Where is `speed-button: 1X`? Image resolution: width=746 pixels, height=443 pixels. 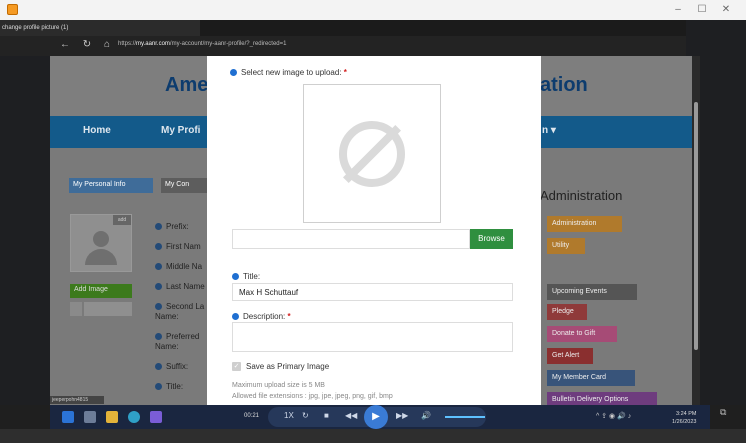 speed-button: 1X is located at coordinates (289, 415).